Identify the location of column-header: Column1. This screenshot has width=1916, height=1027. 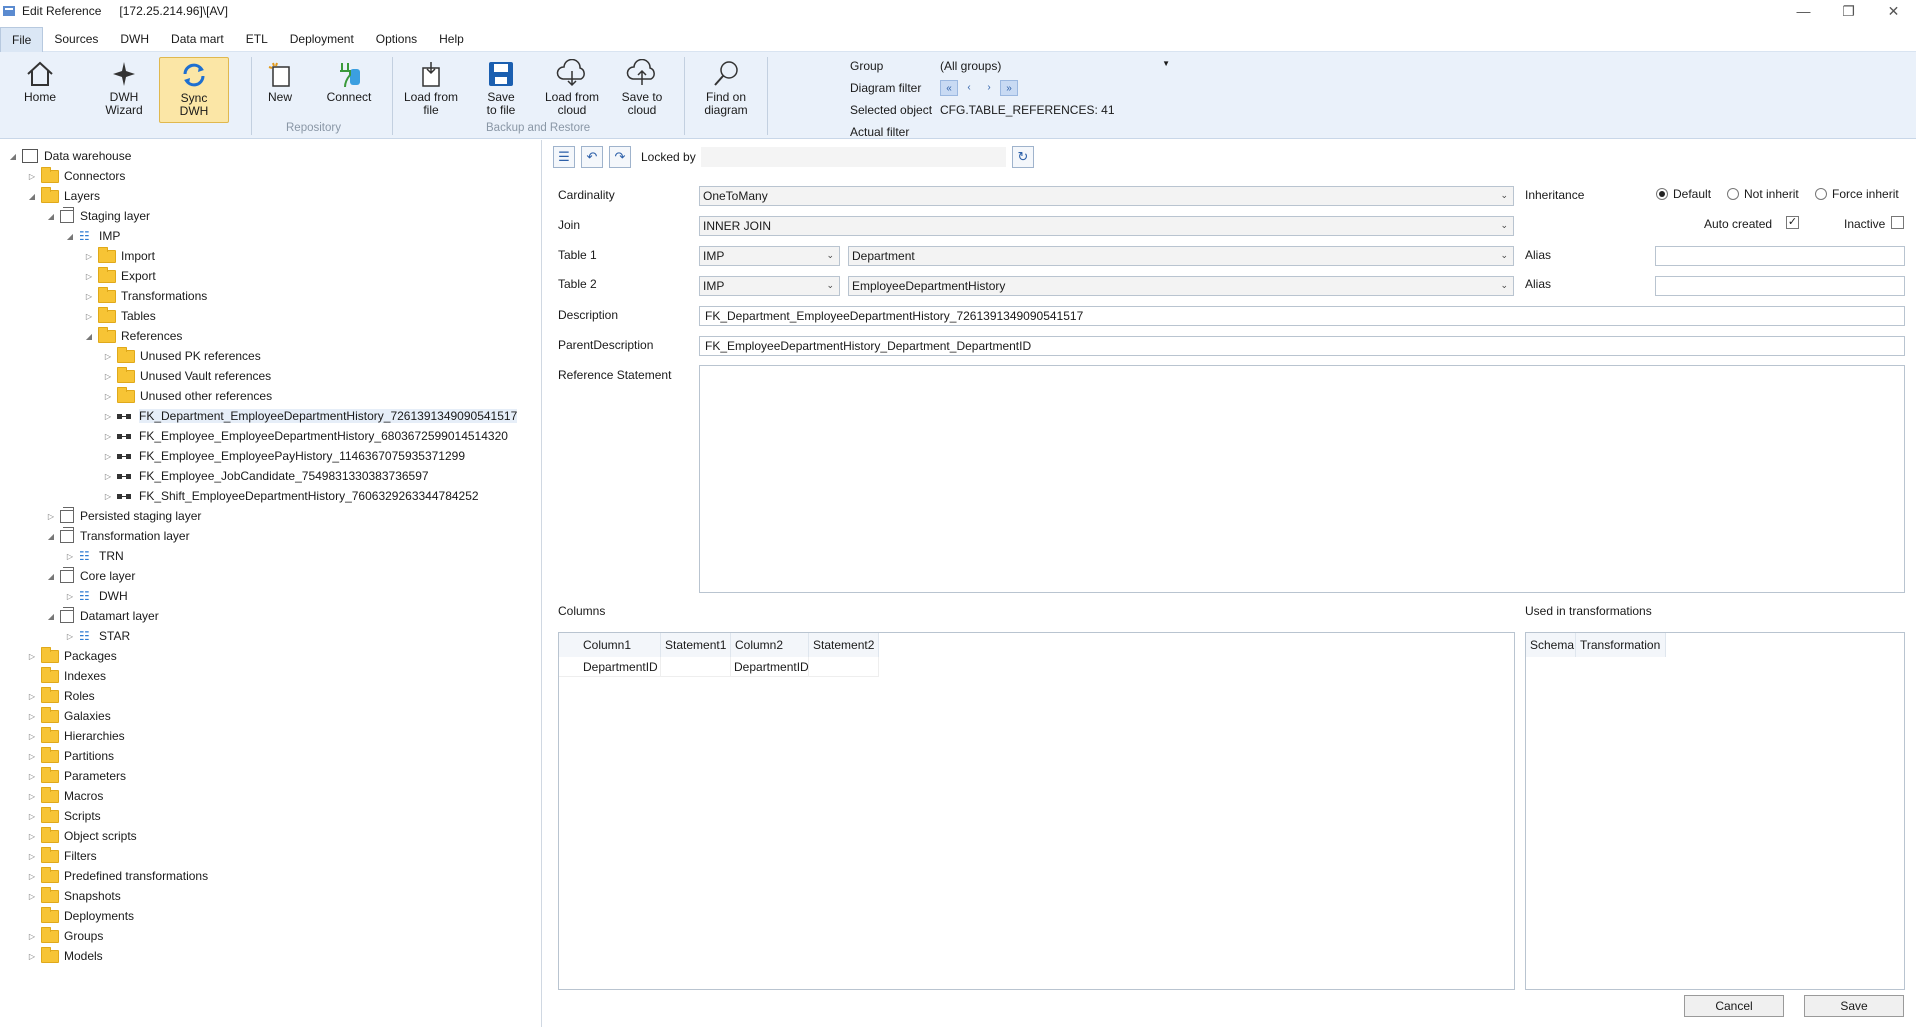
(610, 645).